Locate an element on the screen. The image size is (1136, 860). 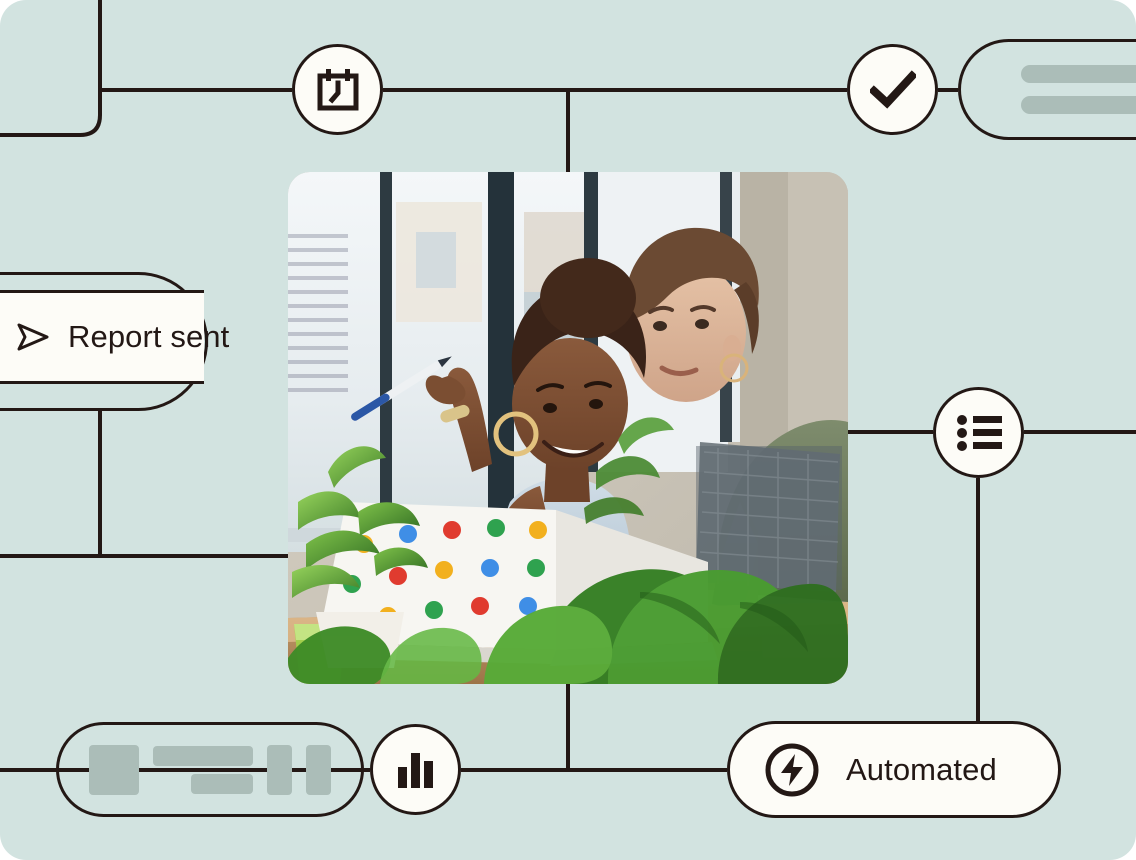
calendar-node is located at coordinates (337, 89).